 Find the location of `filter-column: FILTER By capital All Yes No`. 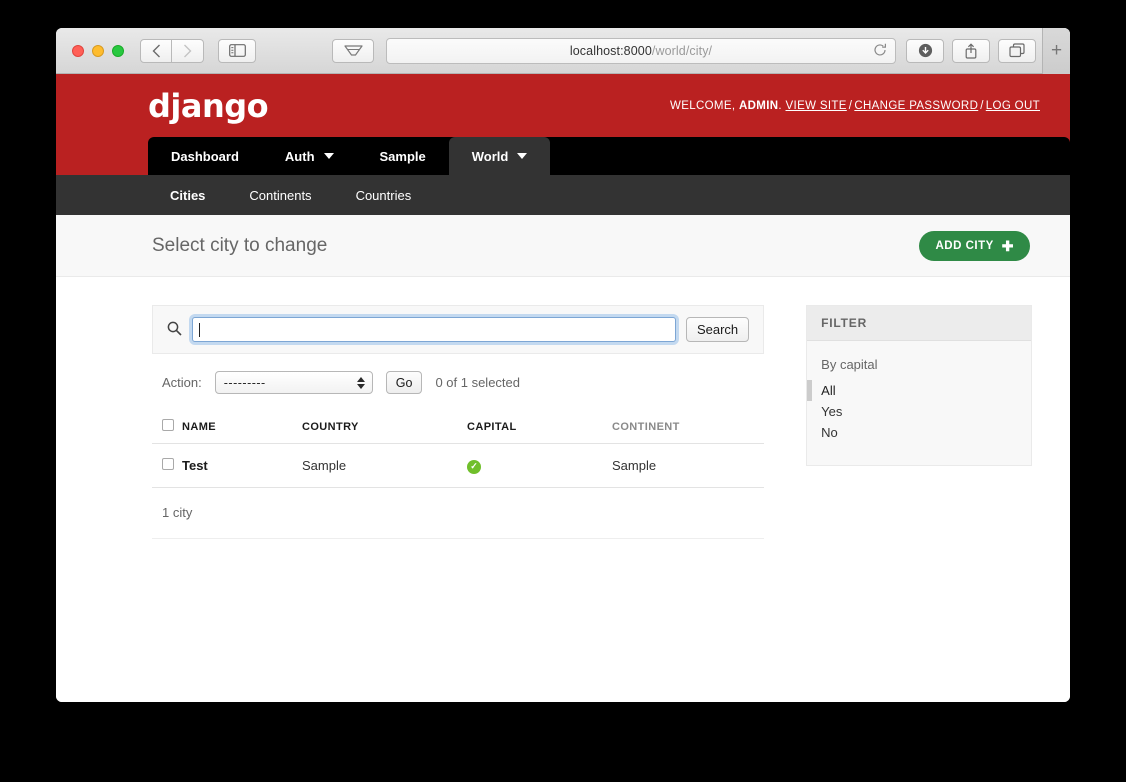

filter-column: FILTER By capital All Yes No is located at coordinates (919, 422).